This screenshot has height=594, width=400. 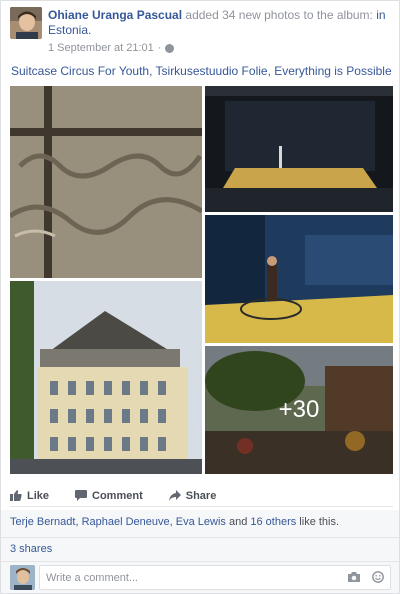 I want to click on shares-count: 3 shares, so click(x=200, y=550).